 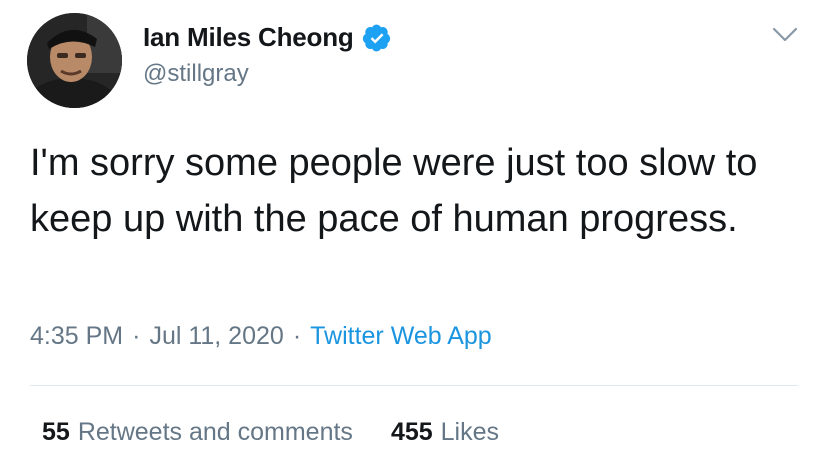 I want to click on tweet-stats: 55 Retweets and comments 455 Likes, so click(x=270, y=432).